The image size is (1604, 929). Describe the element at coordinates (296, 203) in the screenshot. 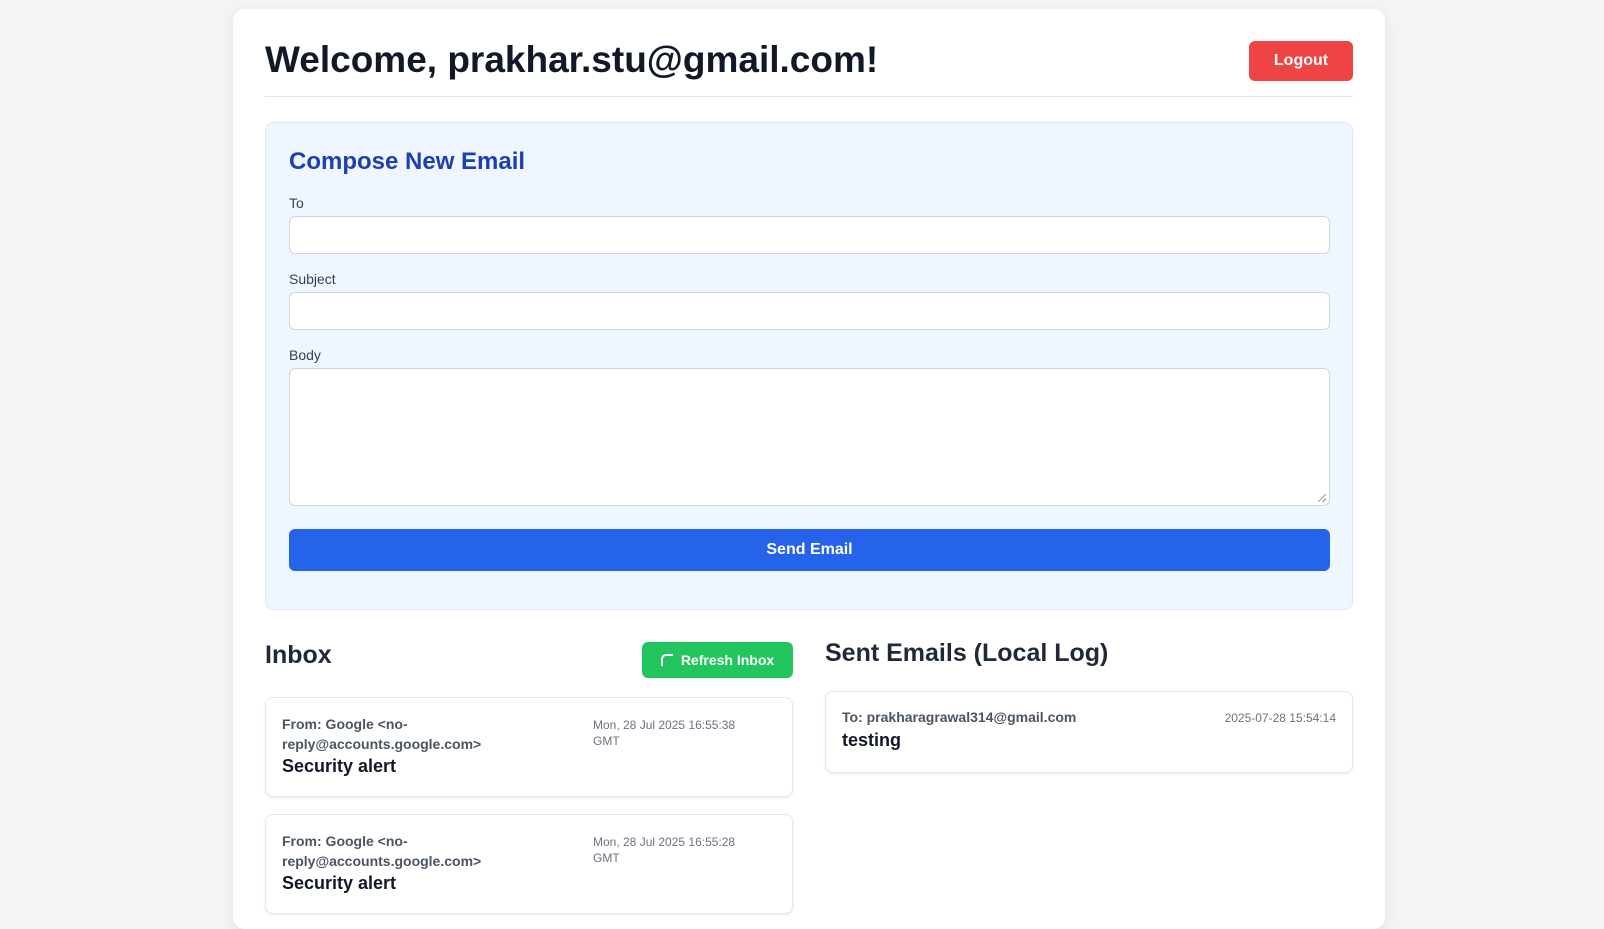

I see `to-label: To` at that location.